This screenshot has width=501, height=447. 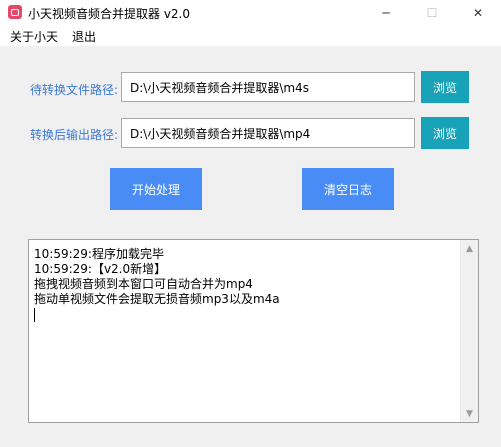 I want to click on window-title: 小天视频音频合并提取器 v2.0, so click(x=109, y=14).